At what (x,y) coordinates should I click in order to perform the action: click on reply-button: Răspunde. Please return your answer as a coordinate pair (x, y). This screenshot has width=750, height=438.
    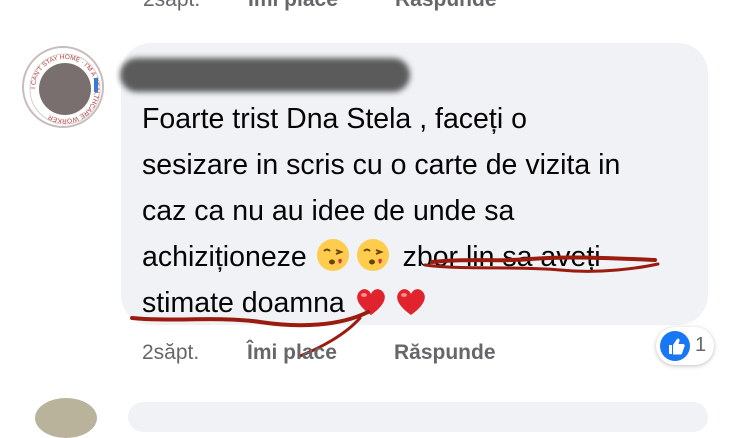
    Looking at the image, I should click on (445, 353).